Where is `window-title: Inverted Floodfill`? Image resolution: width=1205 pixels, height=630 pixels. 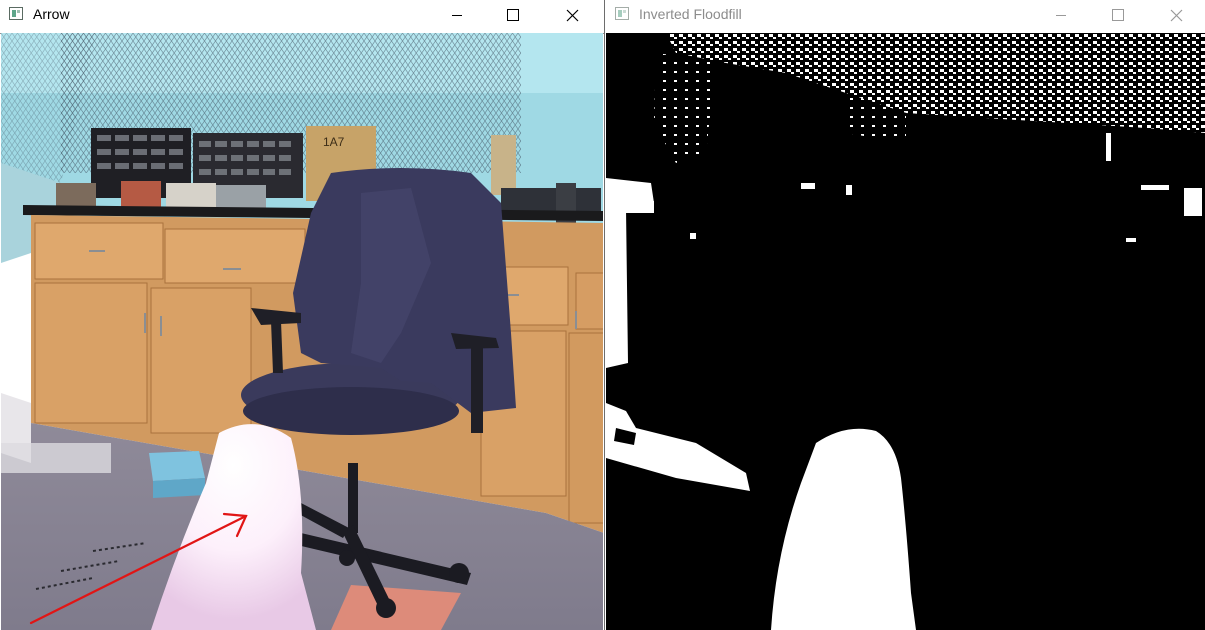 window-title: Inverted Floodfill is located at coordinates (690, 14).